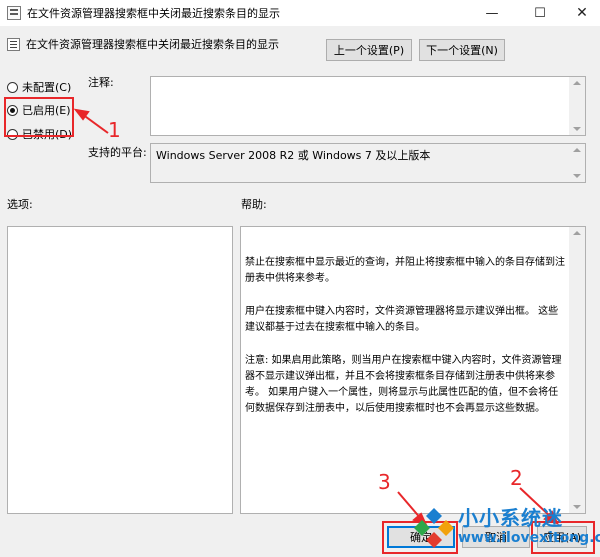  Describe the element at coordinates (510, 518) in the screenshot. I see `watermark-text: 小小系统迷` at that location.